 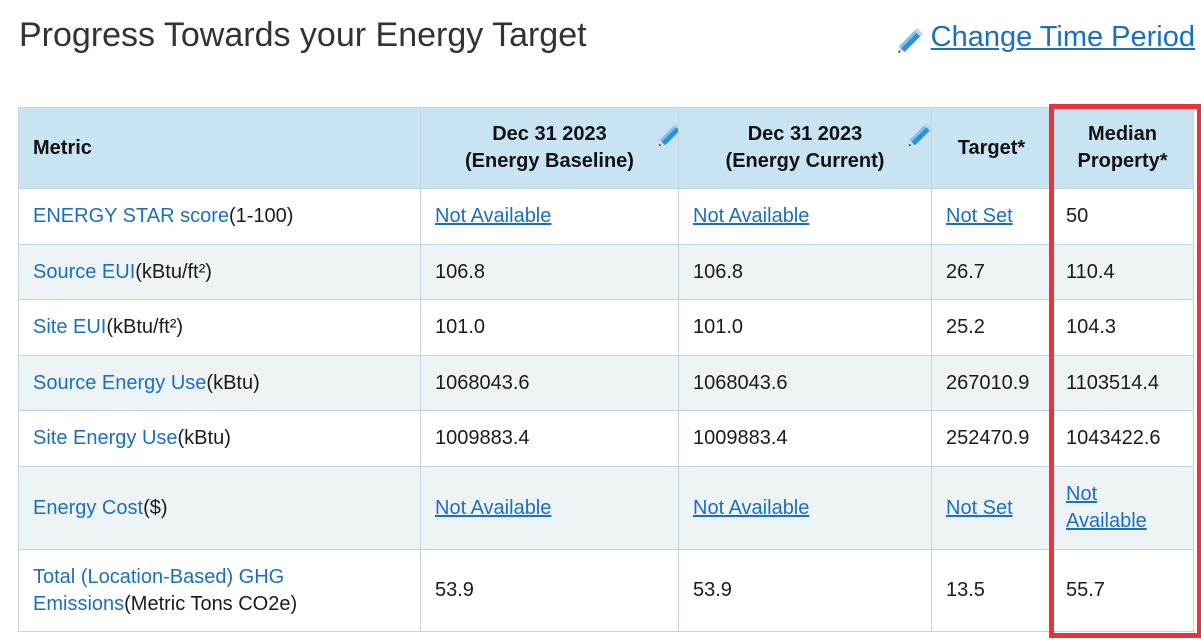 I want to click on baseline-value: 1068043.6, so click(x=482, y=382).